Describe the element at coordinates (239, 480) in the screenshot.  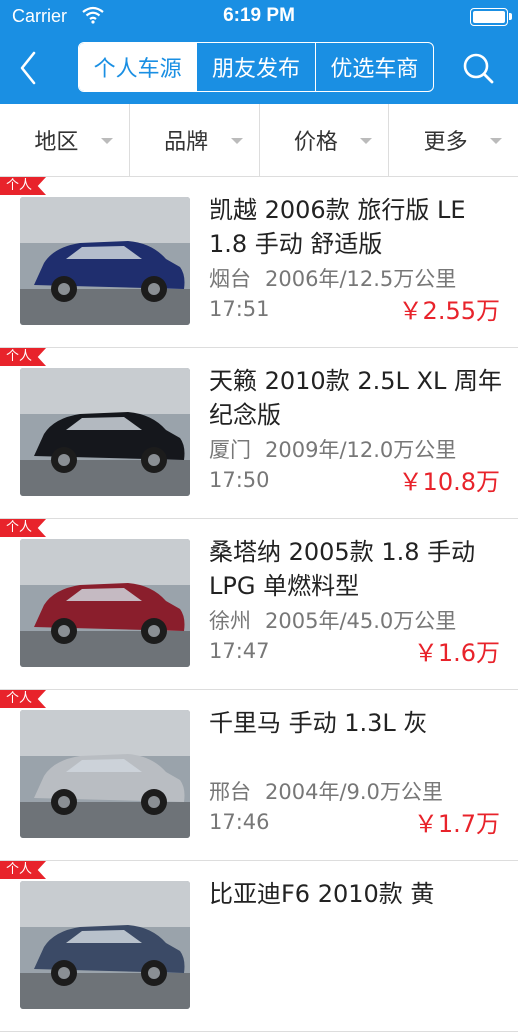
I see `listing-time: 17:50` at that location.